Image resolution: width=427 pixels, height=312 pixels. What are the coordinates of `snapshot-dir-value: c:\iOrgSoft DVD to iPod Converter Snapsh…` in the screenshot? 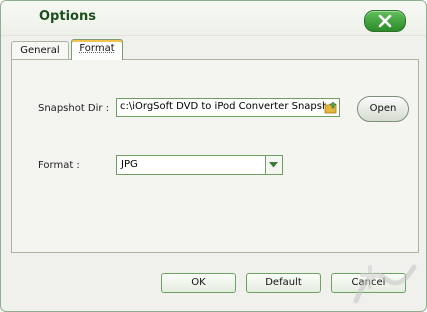 It's located at (223, 106).